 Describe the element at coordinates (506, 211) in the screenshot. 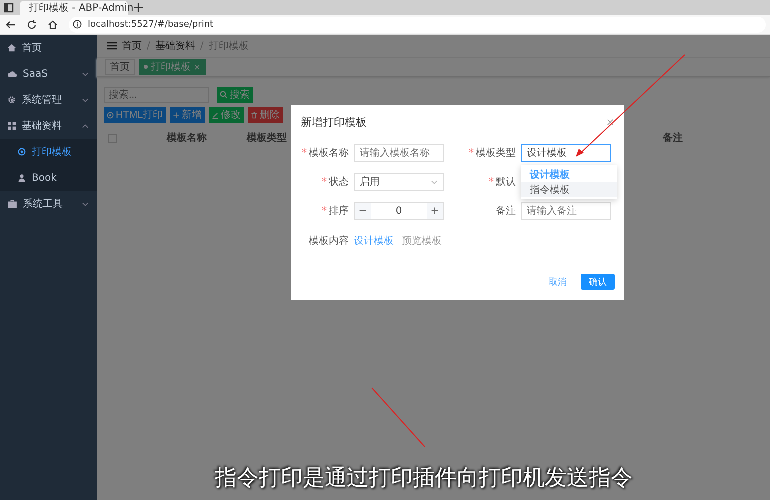

I see `field-label: 备注` at that location.